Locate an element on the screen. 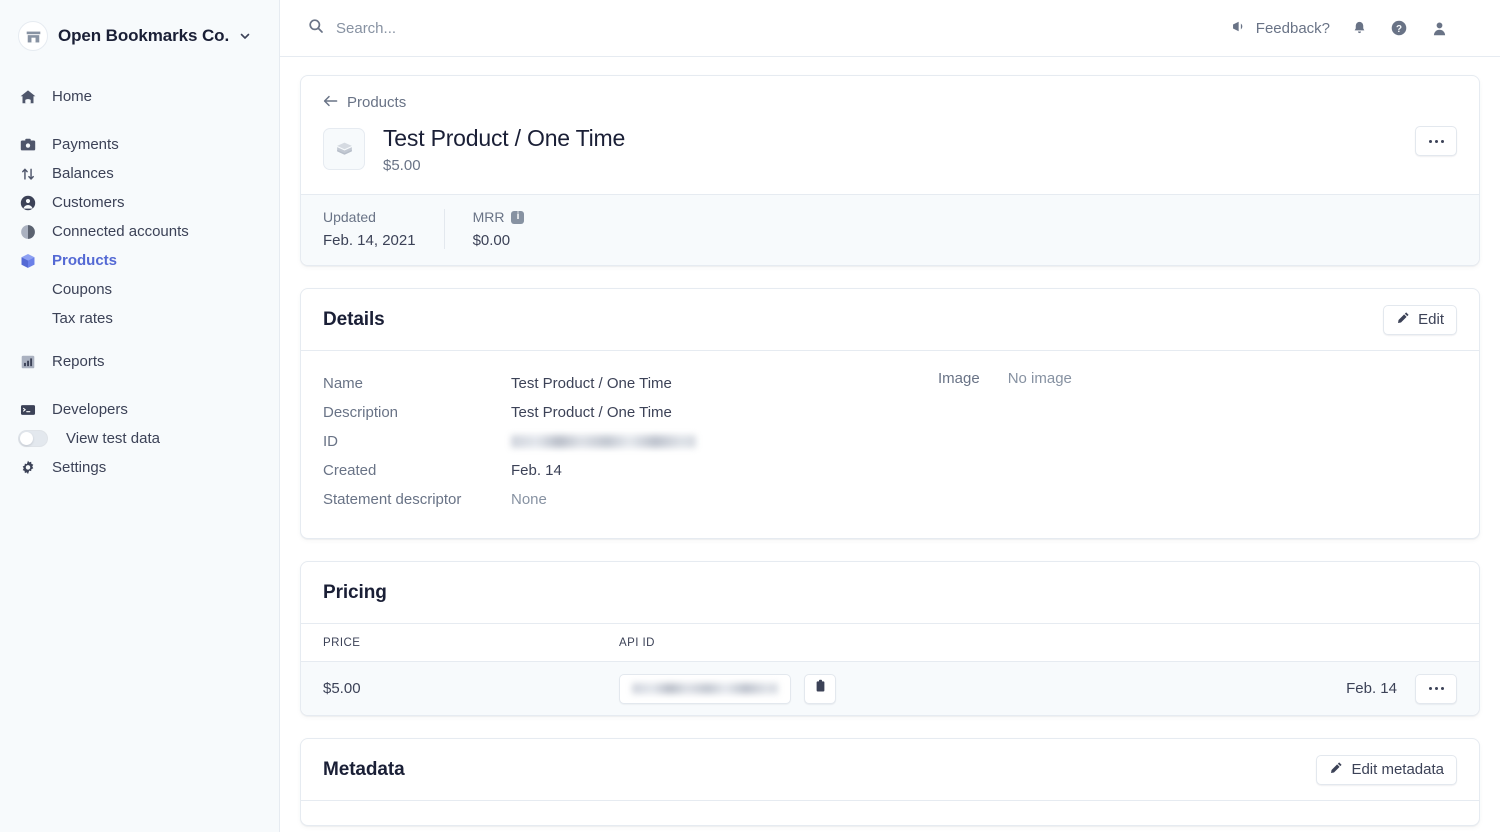 This screenshot has width=1500, height=832. pricing-header: Pricing is located at coordinates (890, 593).